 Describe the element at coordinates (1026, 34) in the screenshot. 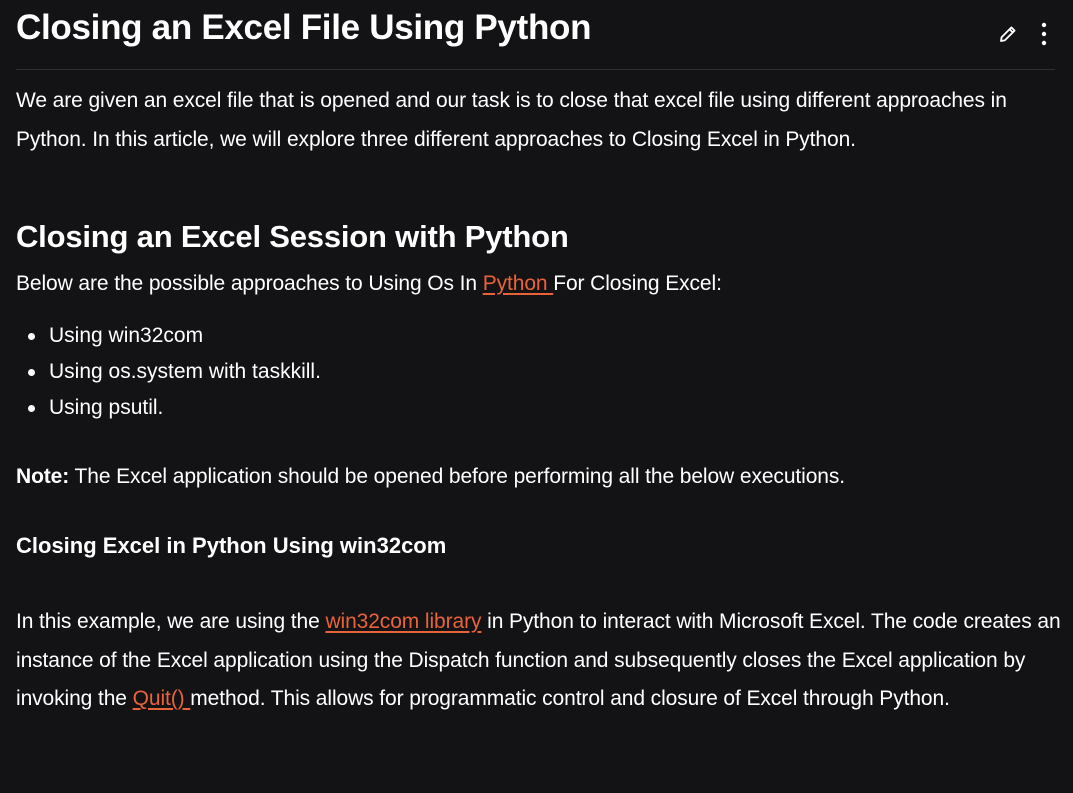

I see `title-actions` at that location.